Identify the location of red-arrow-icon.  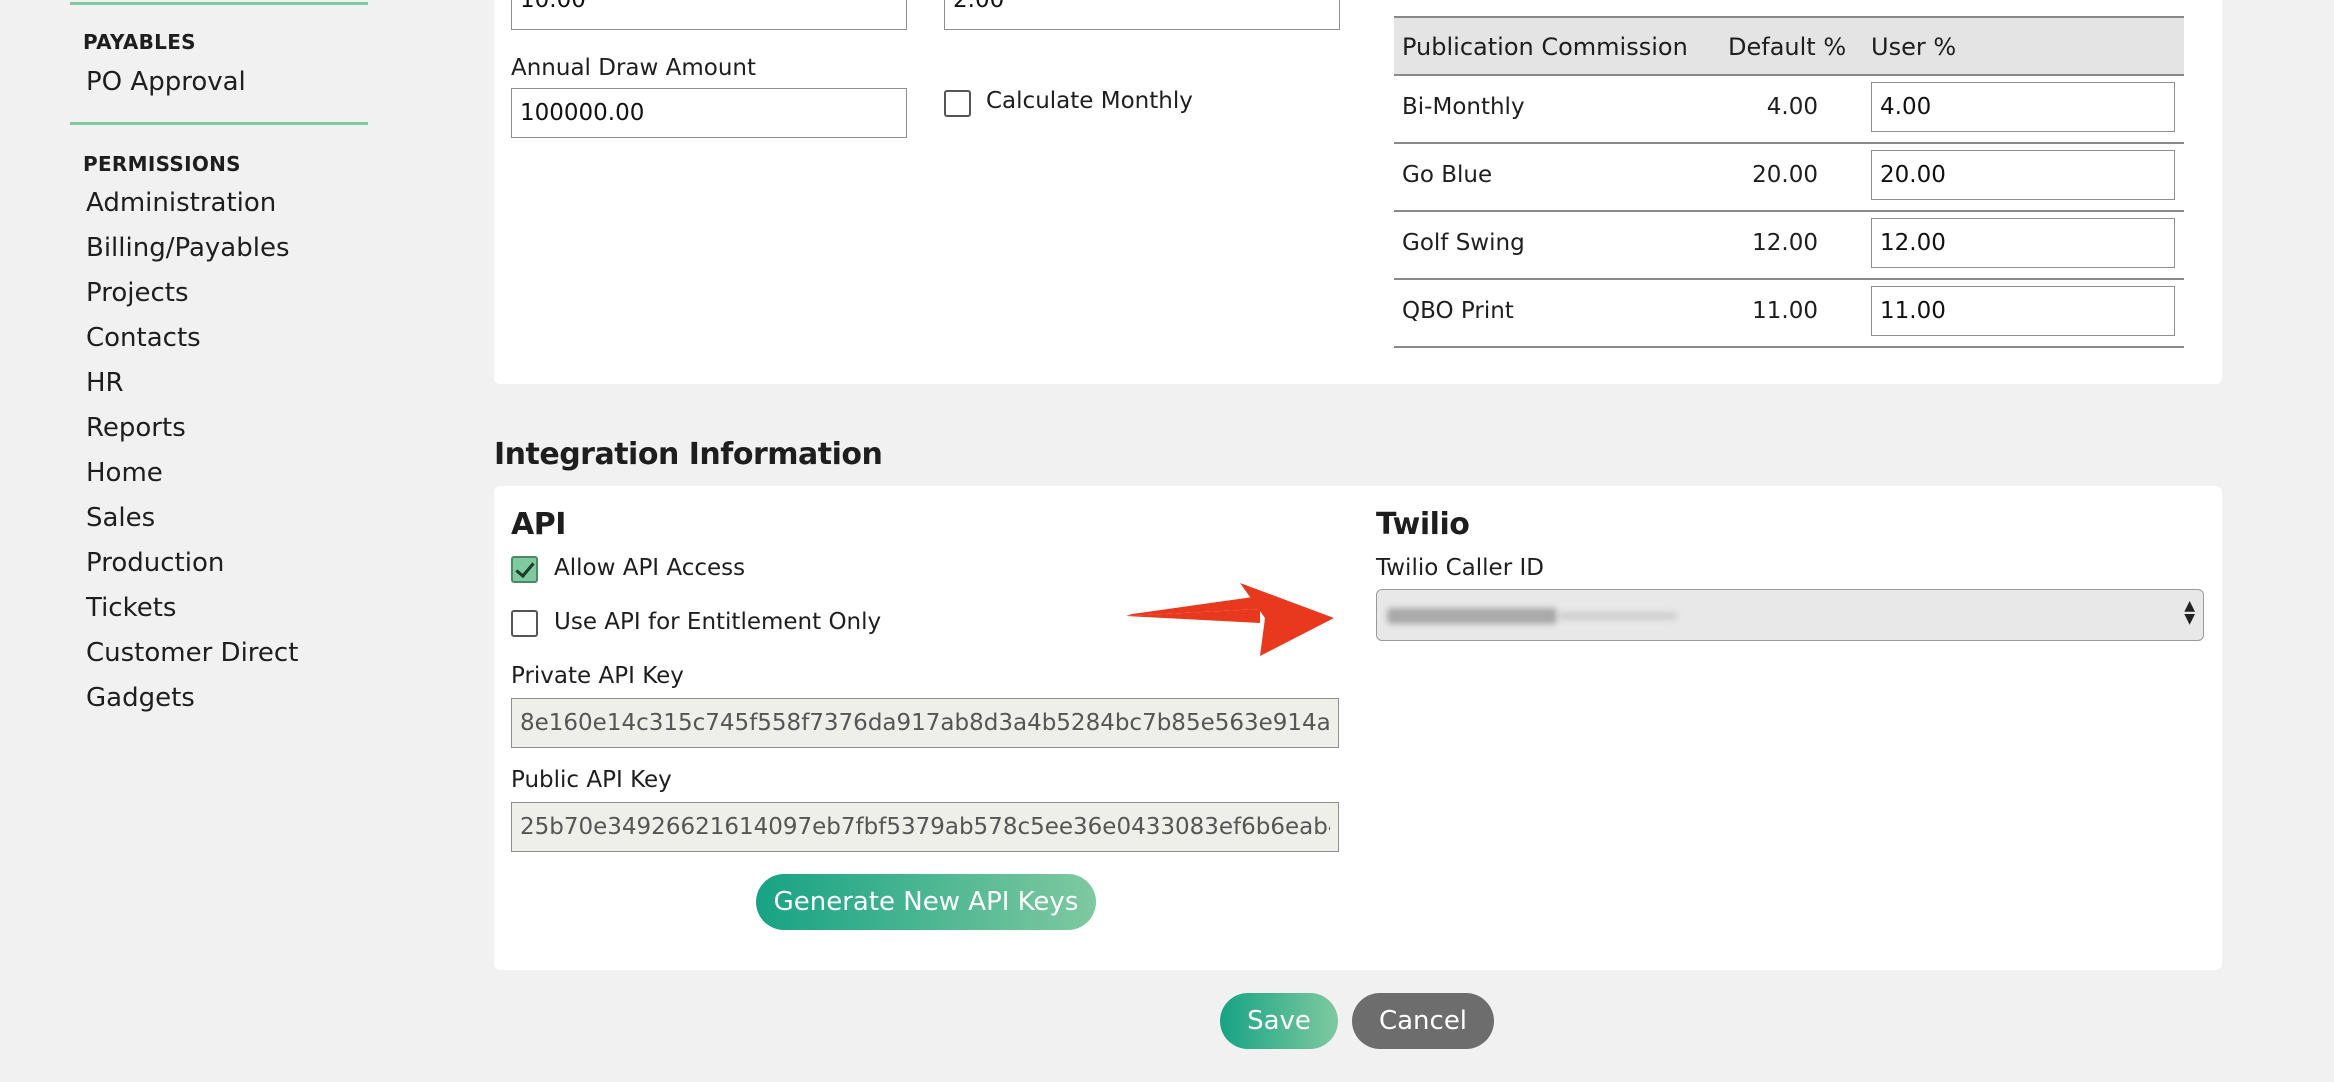
(1230, 619).